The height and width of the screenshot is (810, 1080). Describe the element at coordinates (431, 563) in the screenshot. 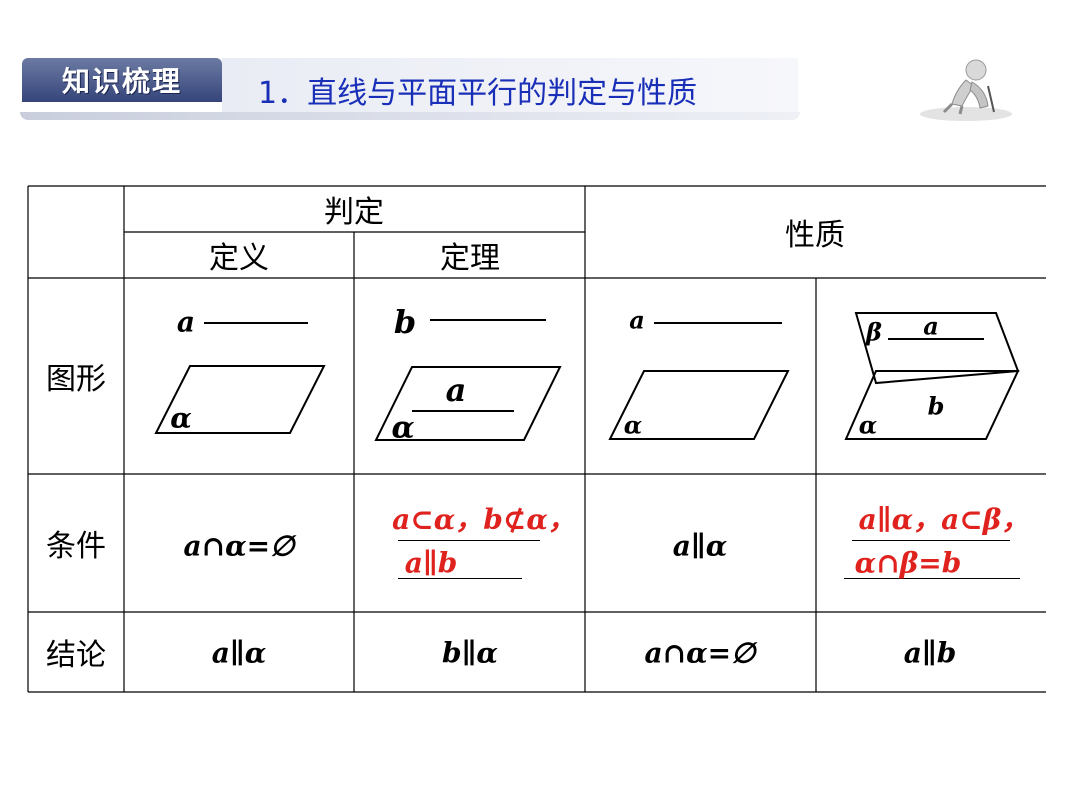

I see `condition-theorem-line2: a∥b` at that location.